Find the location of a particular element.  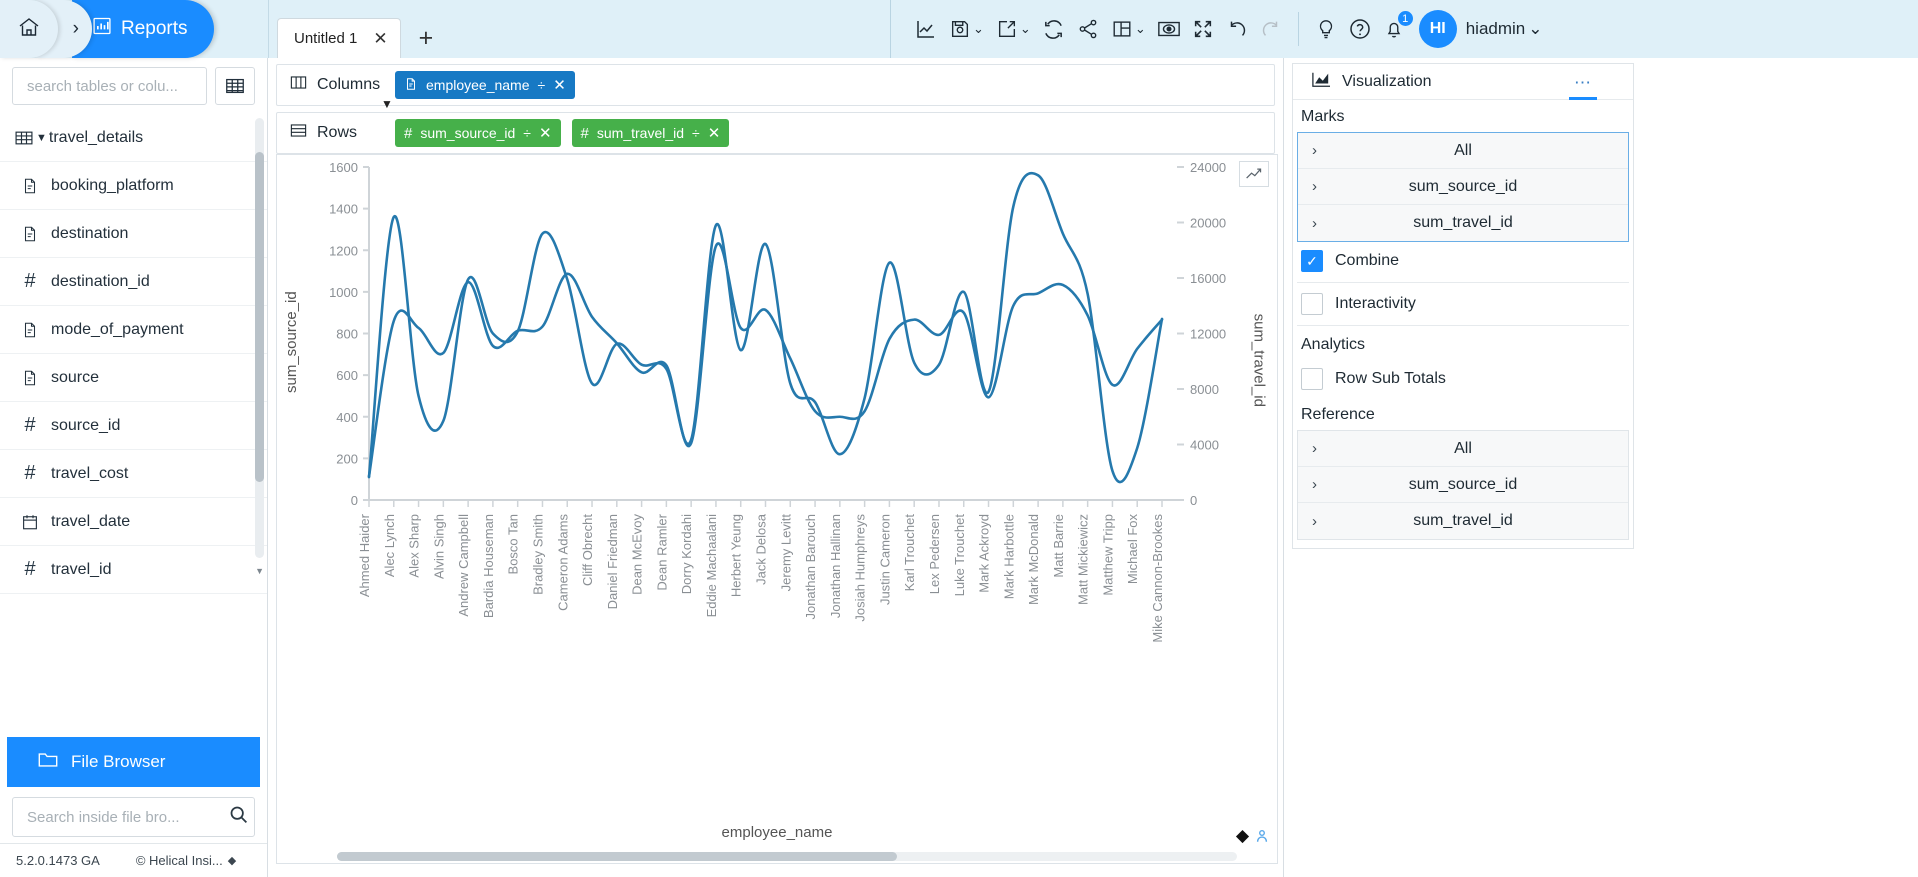

mark-row-all: › All is located at coordinates (1463, 151).